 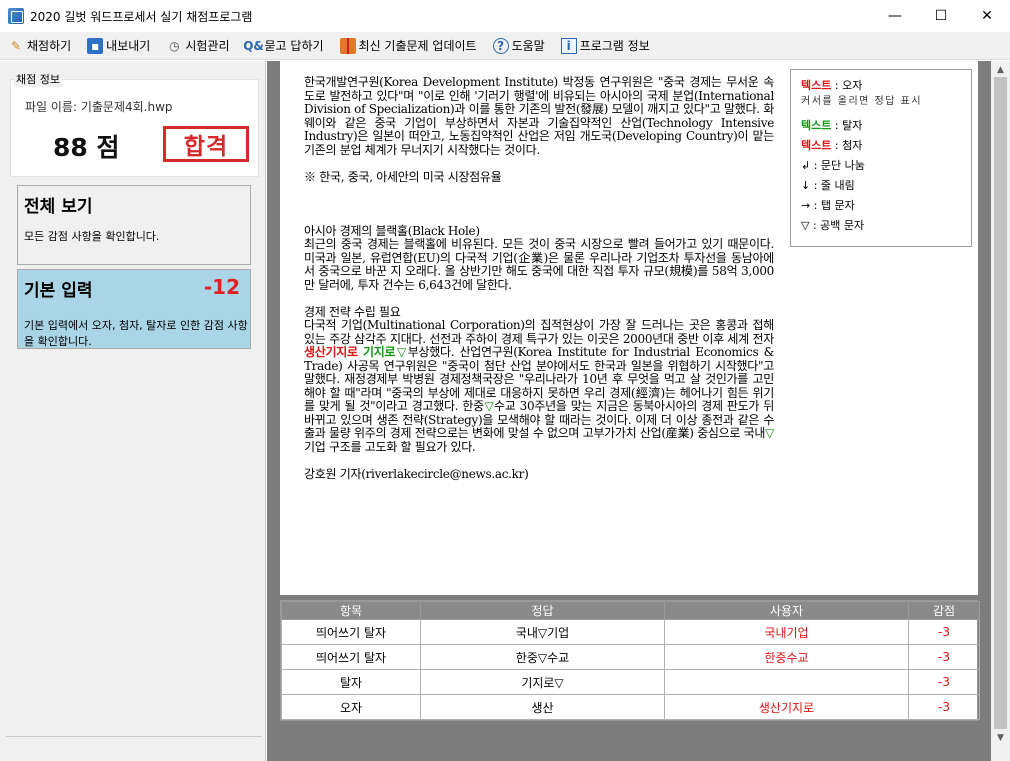 I want to click on table-header: 항목 정답 사용자 감점, so click(x=630, y=610).